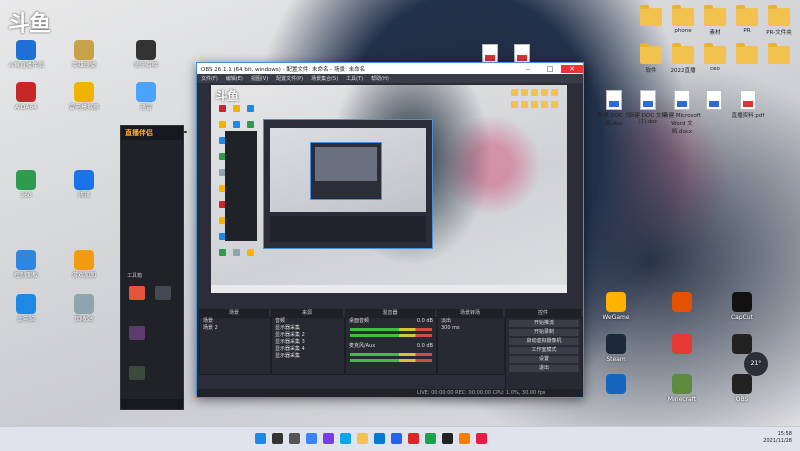 The image size is (800, 451). I want to click on control-button: 启动虚拟摄像机, so click(544, 341).